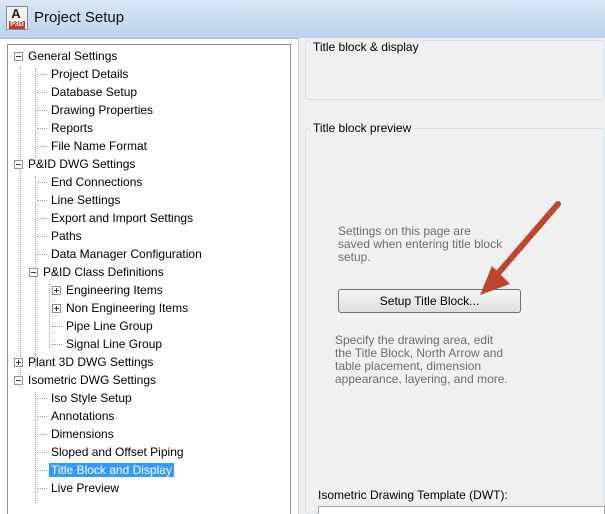 This screenshot has width=605, height=514. I want to click on red-arrow-icon, so click(520, 248).